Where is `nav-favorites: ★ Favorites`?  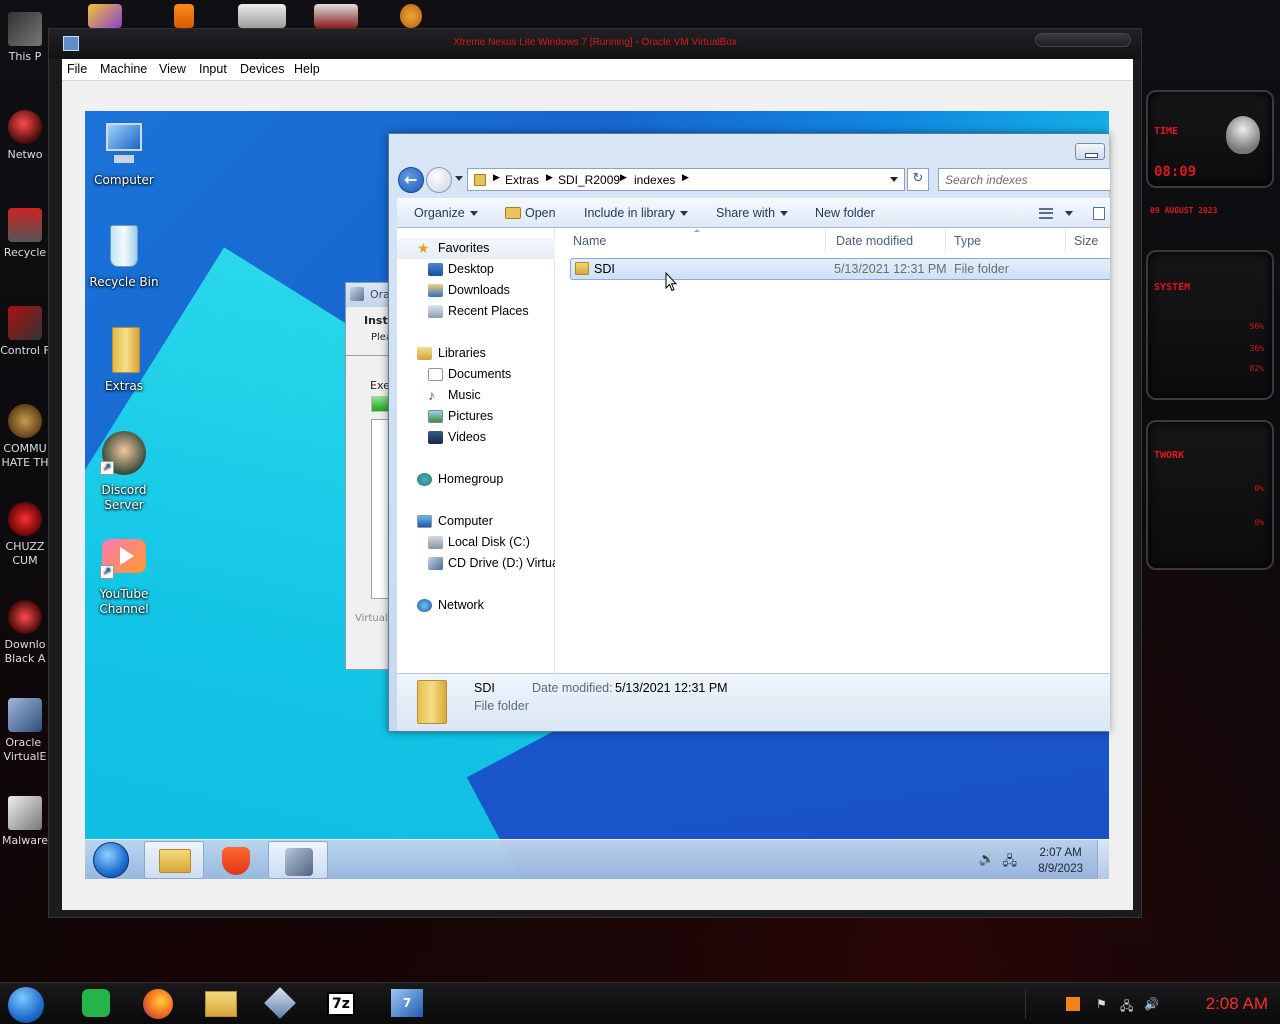 nav-favorites: ★ Favorites is located at coordinates (476, 248).